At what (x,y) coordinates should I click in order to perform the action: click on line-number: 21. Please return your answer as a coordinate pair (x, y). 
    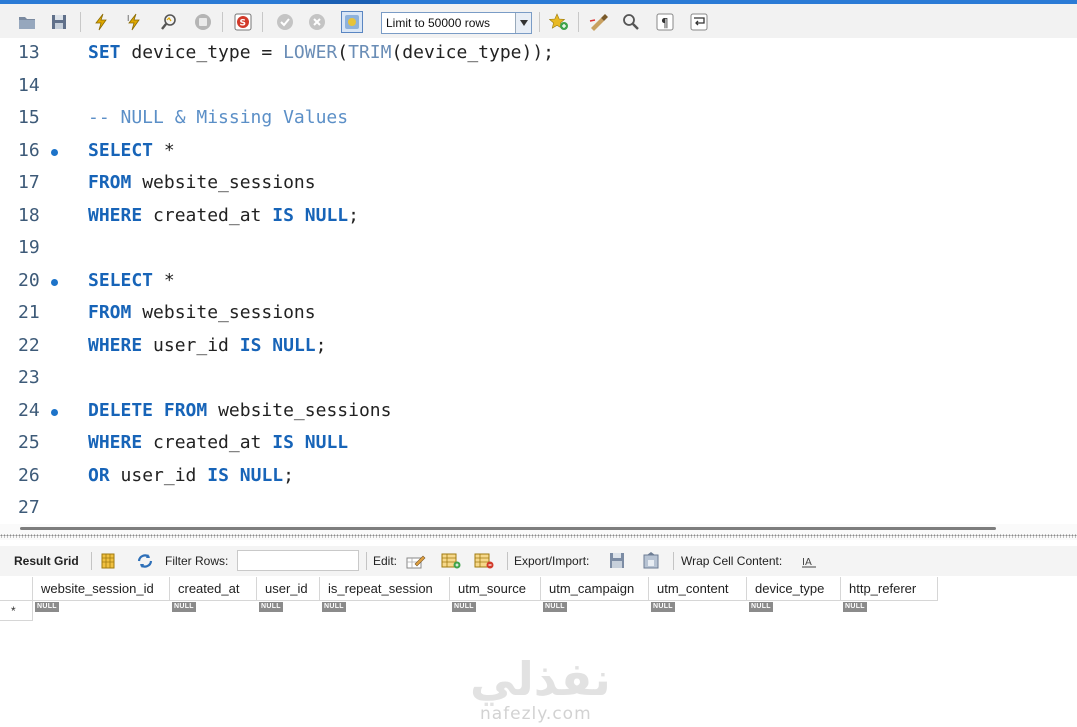
    Looking at the image, I should click on (29, 312).